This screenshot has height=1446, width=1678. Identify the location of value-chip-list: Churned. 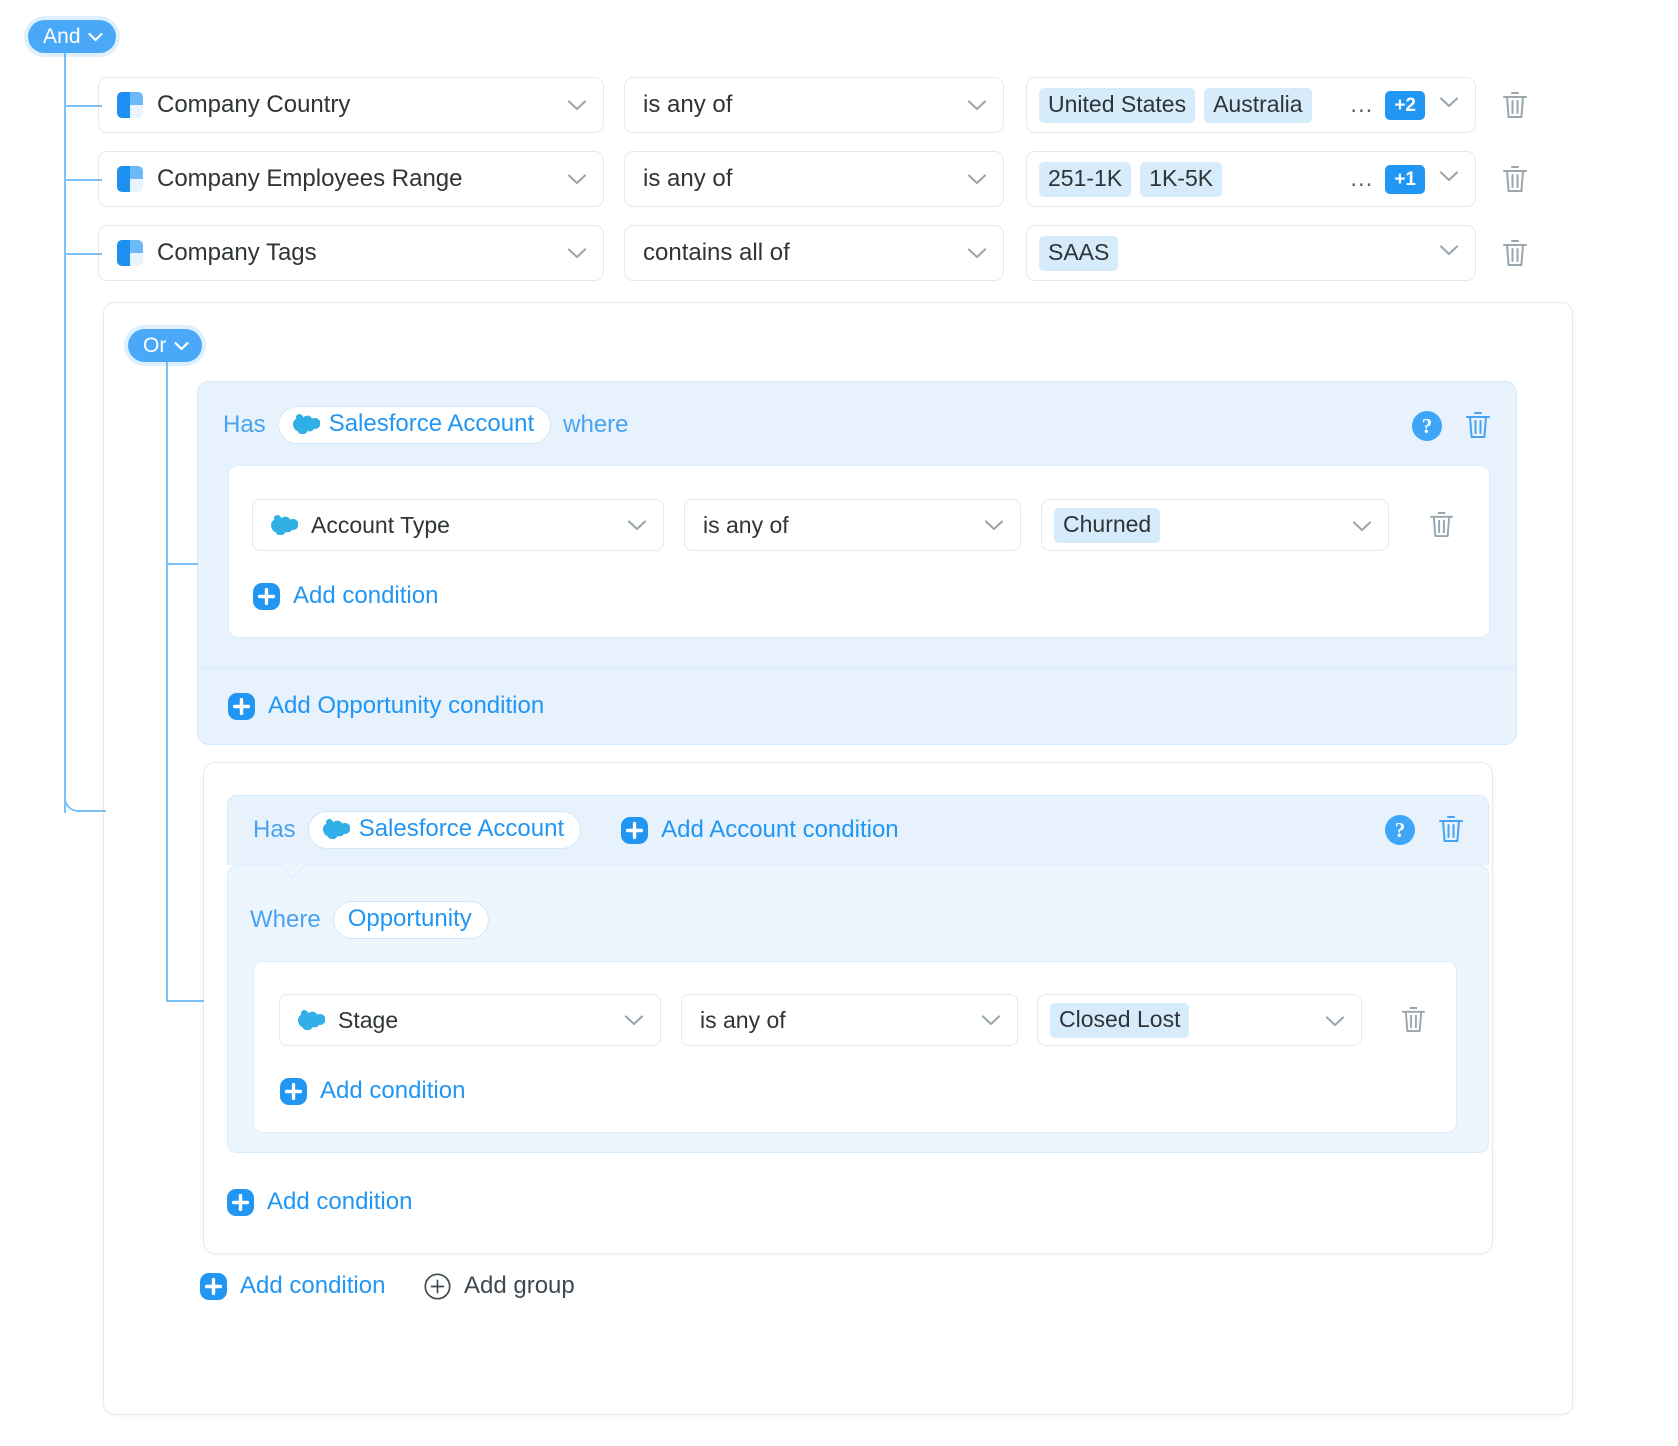
(1107, 525).